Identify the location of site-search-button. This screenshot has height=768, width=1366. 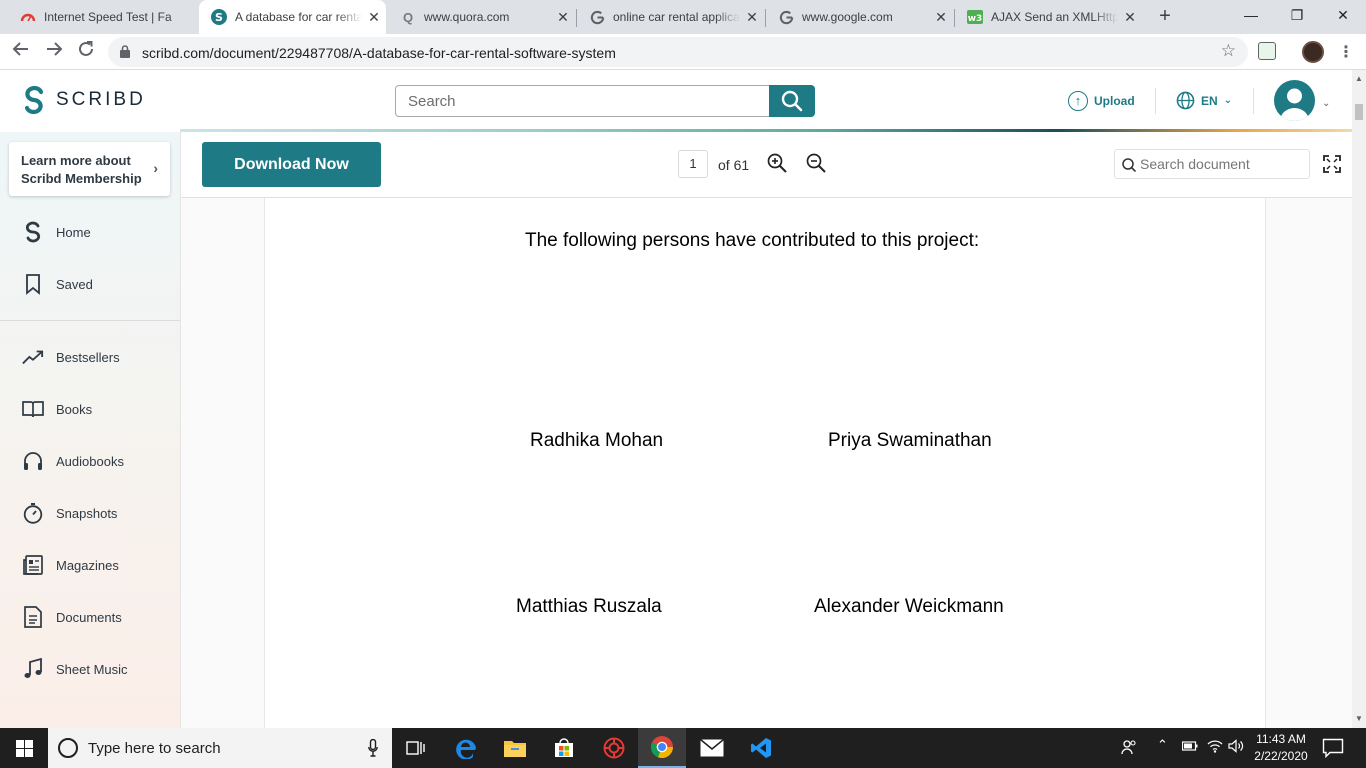
(792, 101).